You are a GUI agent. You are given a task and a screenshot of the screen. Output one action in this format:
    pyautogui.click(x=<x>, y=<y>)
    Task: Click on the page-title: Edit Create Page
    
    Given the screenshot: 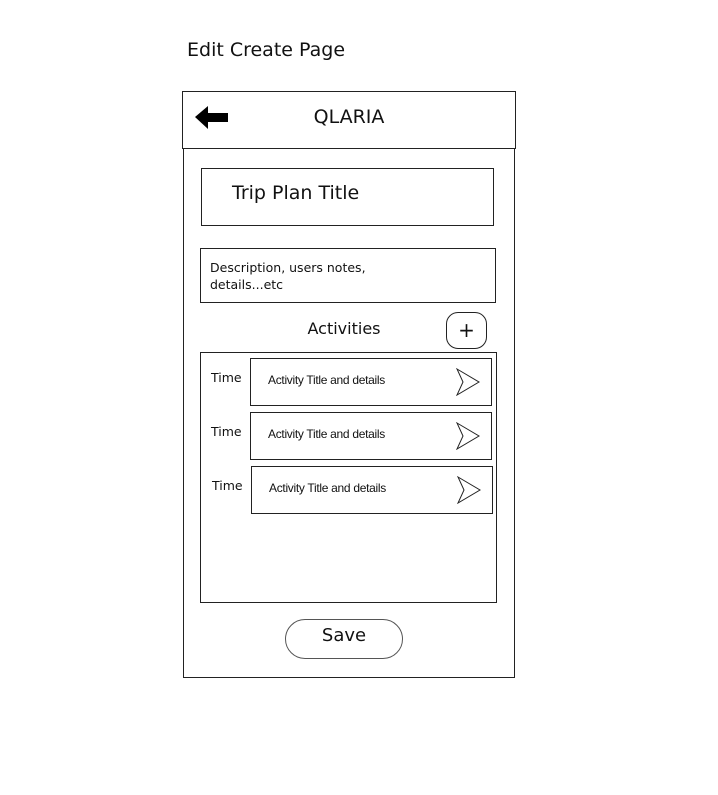 What is the action you would take?
    pyautogui.click(x=266, y=50)
    